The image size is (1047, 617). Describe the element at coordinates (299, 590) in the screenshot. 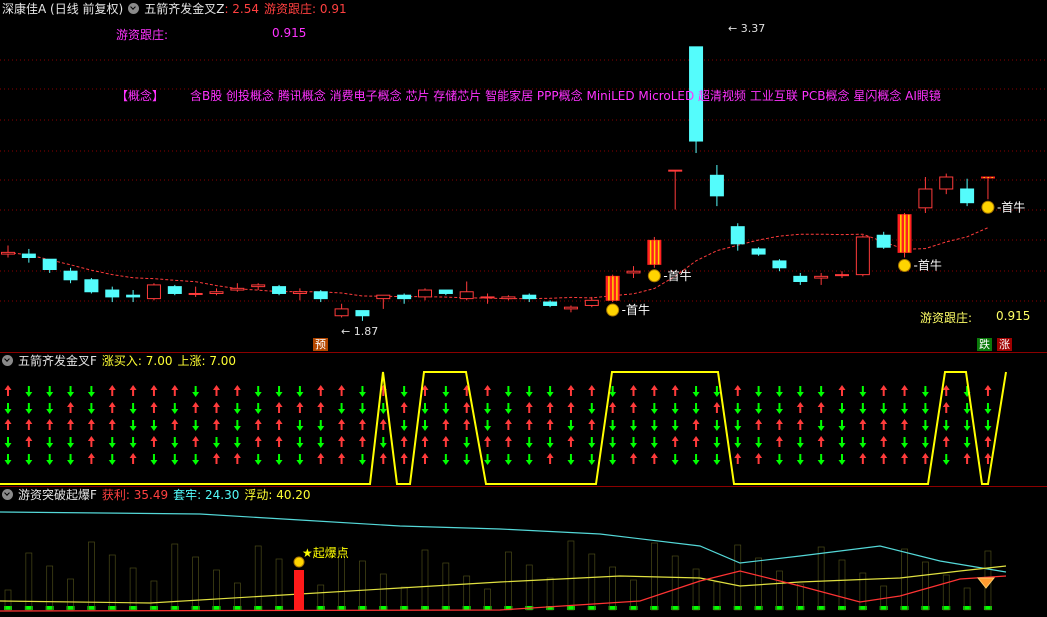

I see `burst-bar` at that location.